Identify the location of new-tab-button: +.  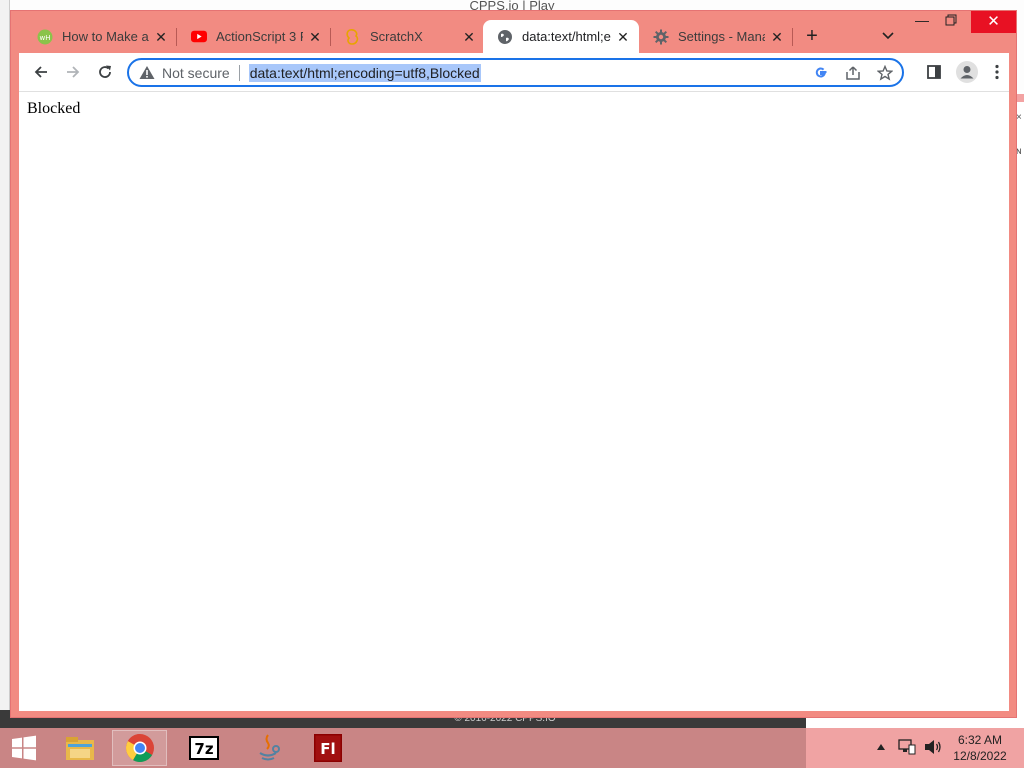
(812, 36).